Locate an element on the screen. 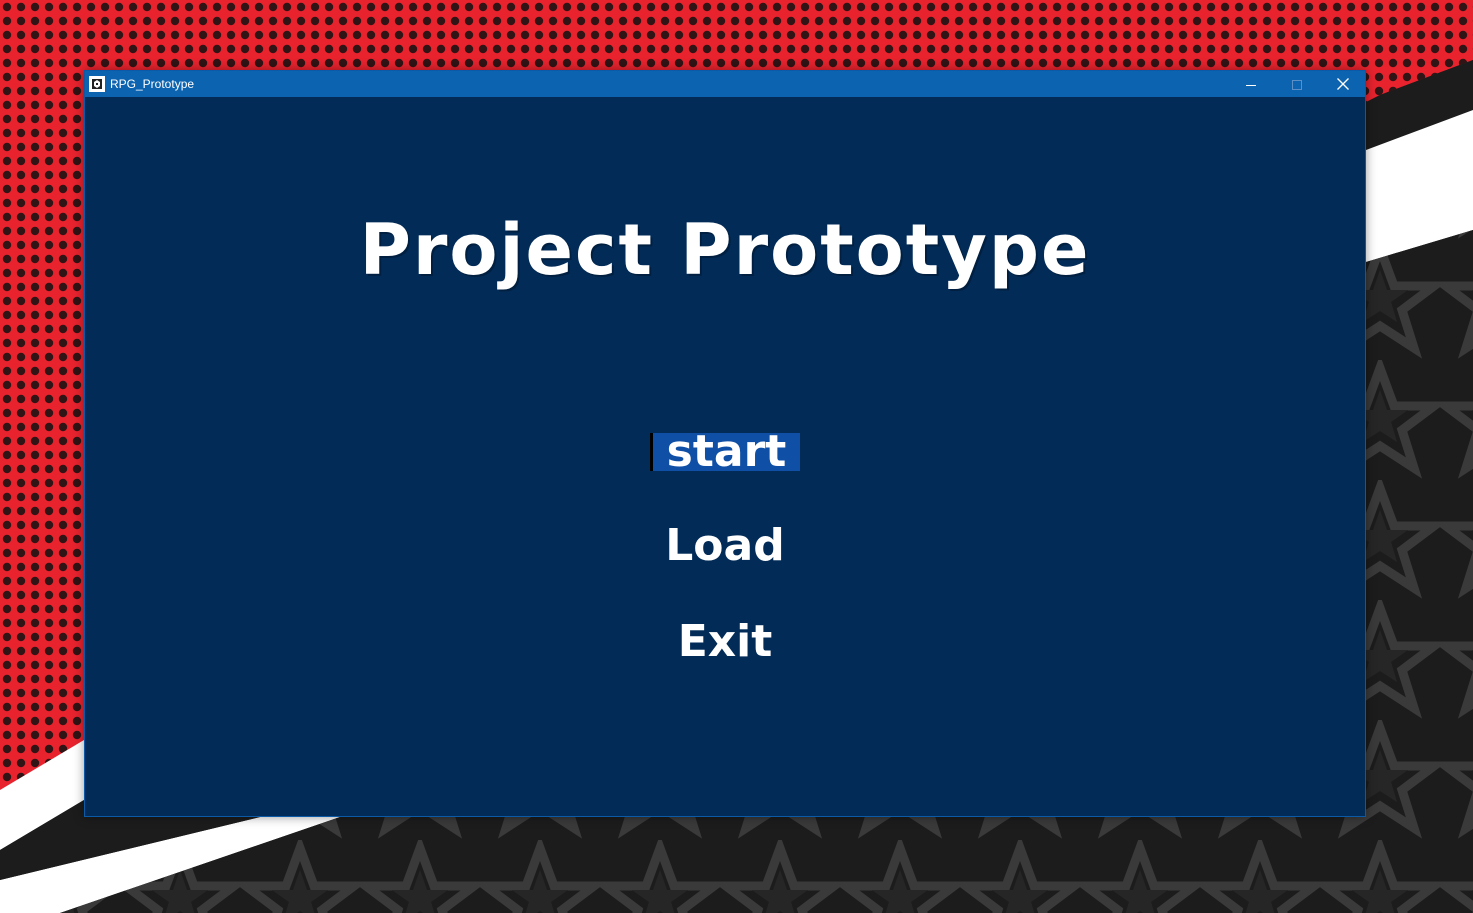 The width and height of the screenshot is (1473, 913). window-titlebar: RPG_Prototype is located at coordinates (725, 84).